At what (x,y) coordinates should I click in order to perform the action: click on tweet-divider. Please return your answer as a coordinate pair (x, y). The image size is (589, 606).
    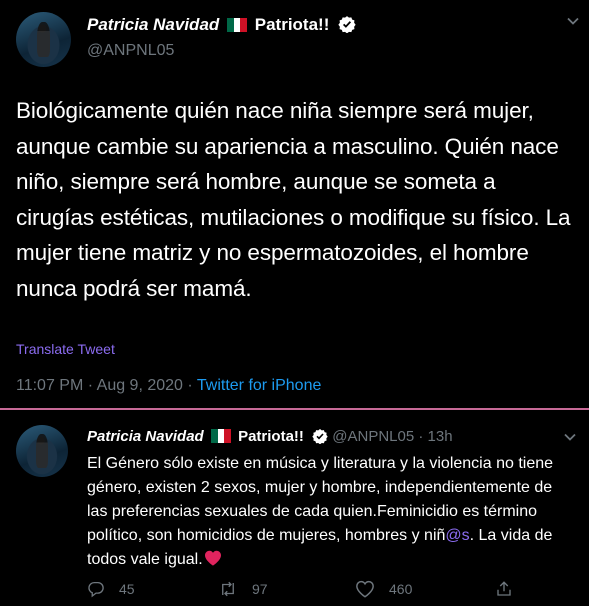
    Looking at the image, I should click on (294, 409).